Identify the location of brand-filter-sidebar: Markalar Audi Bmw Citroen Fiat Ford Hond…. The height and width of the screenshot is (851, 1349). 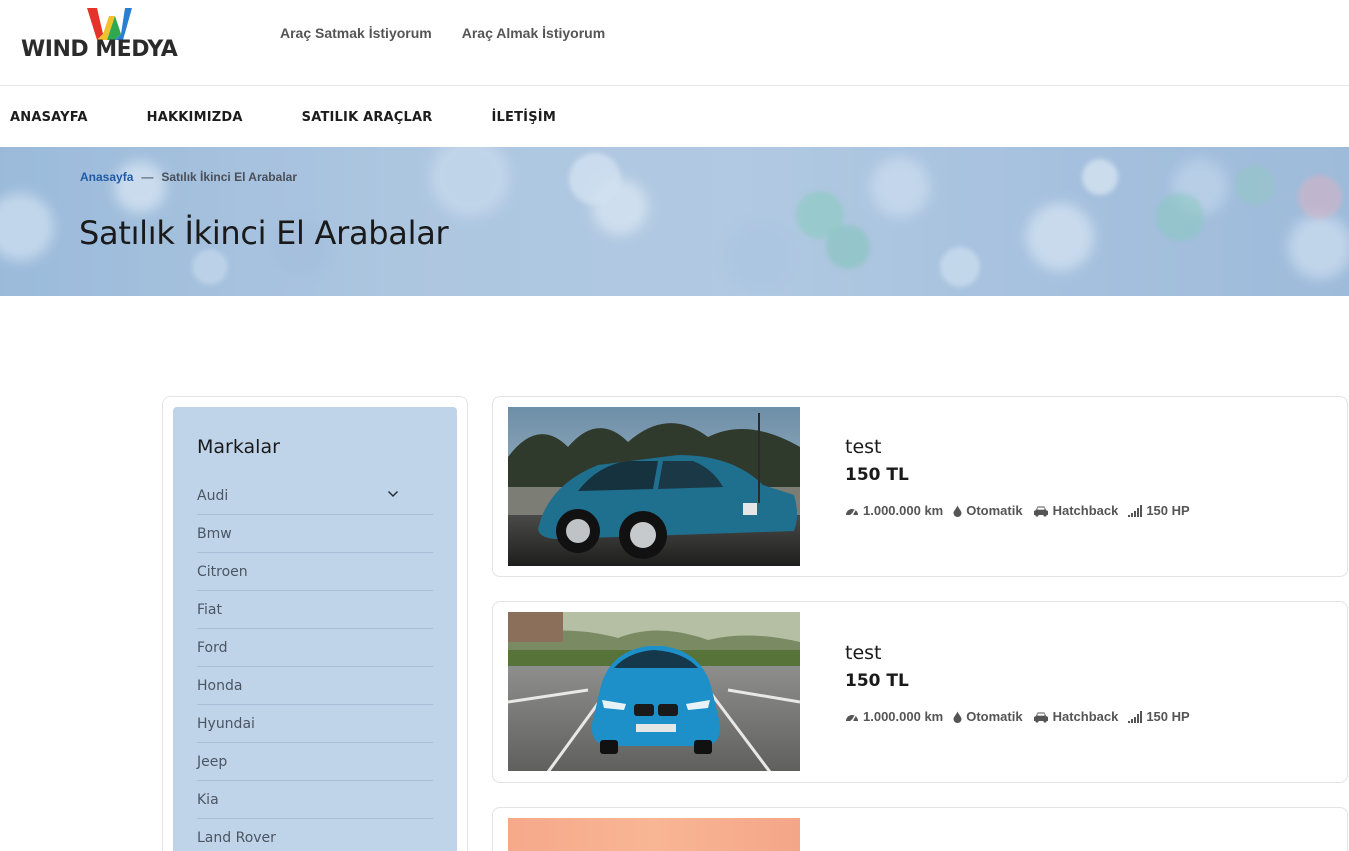
(315, 629).